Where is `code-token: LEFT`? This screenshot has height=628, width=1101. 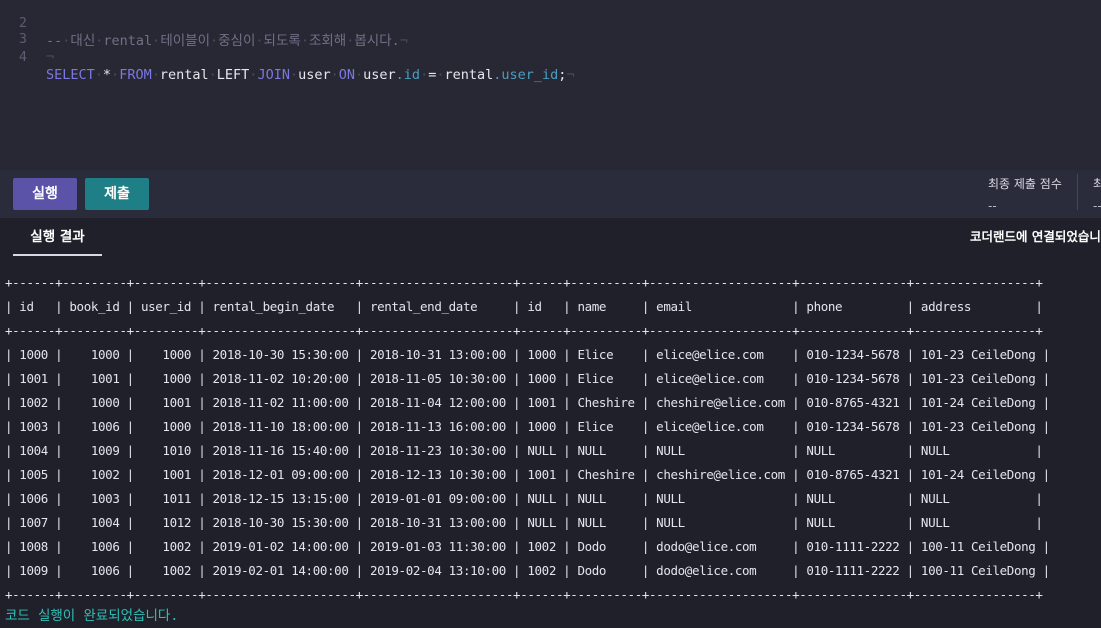
code-token: LEFT is located at coordinates (233, 75).